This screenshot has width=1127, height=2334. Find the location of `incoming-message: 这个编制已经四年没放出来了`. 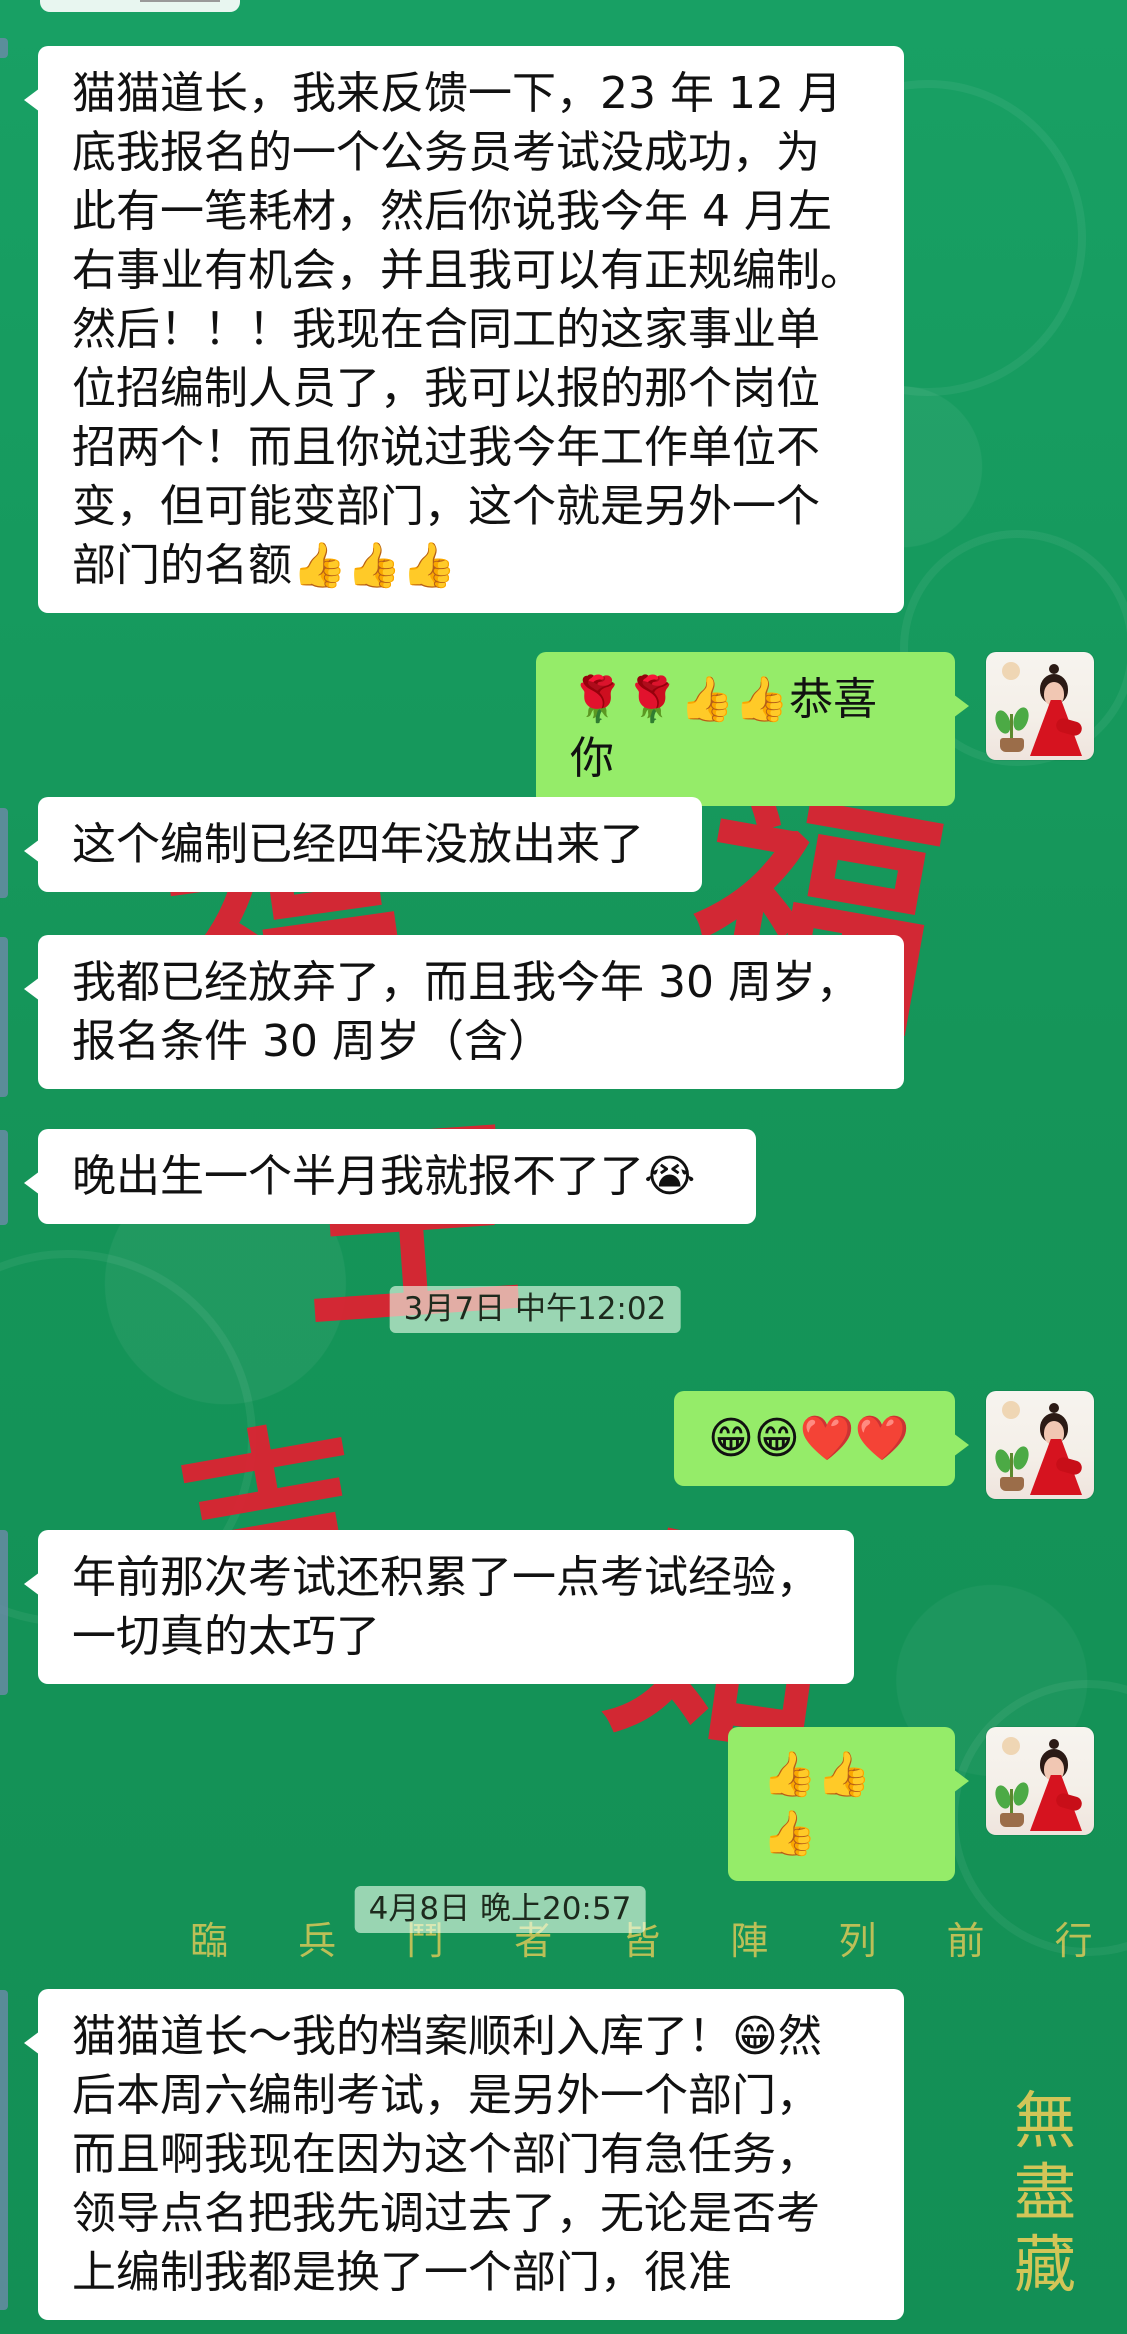

incoming-message: 这个编制已经四年没放出来了 is located at coordinates (363, 844).